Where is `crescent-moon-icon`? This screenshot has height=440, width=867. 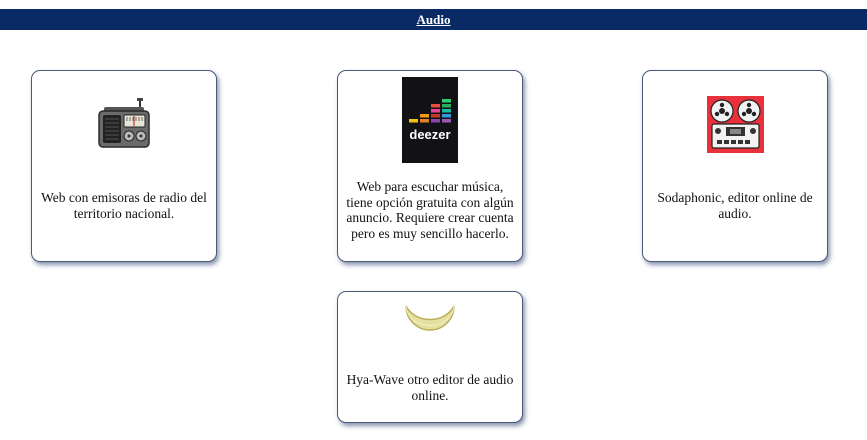 crescent-moon-icon is located at coordinates (430, 318).